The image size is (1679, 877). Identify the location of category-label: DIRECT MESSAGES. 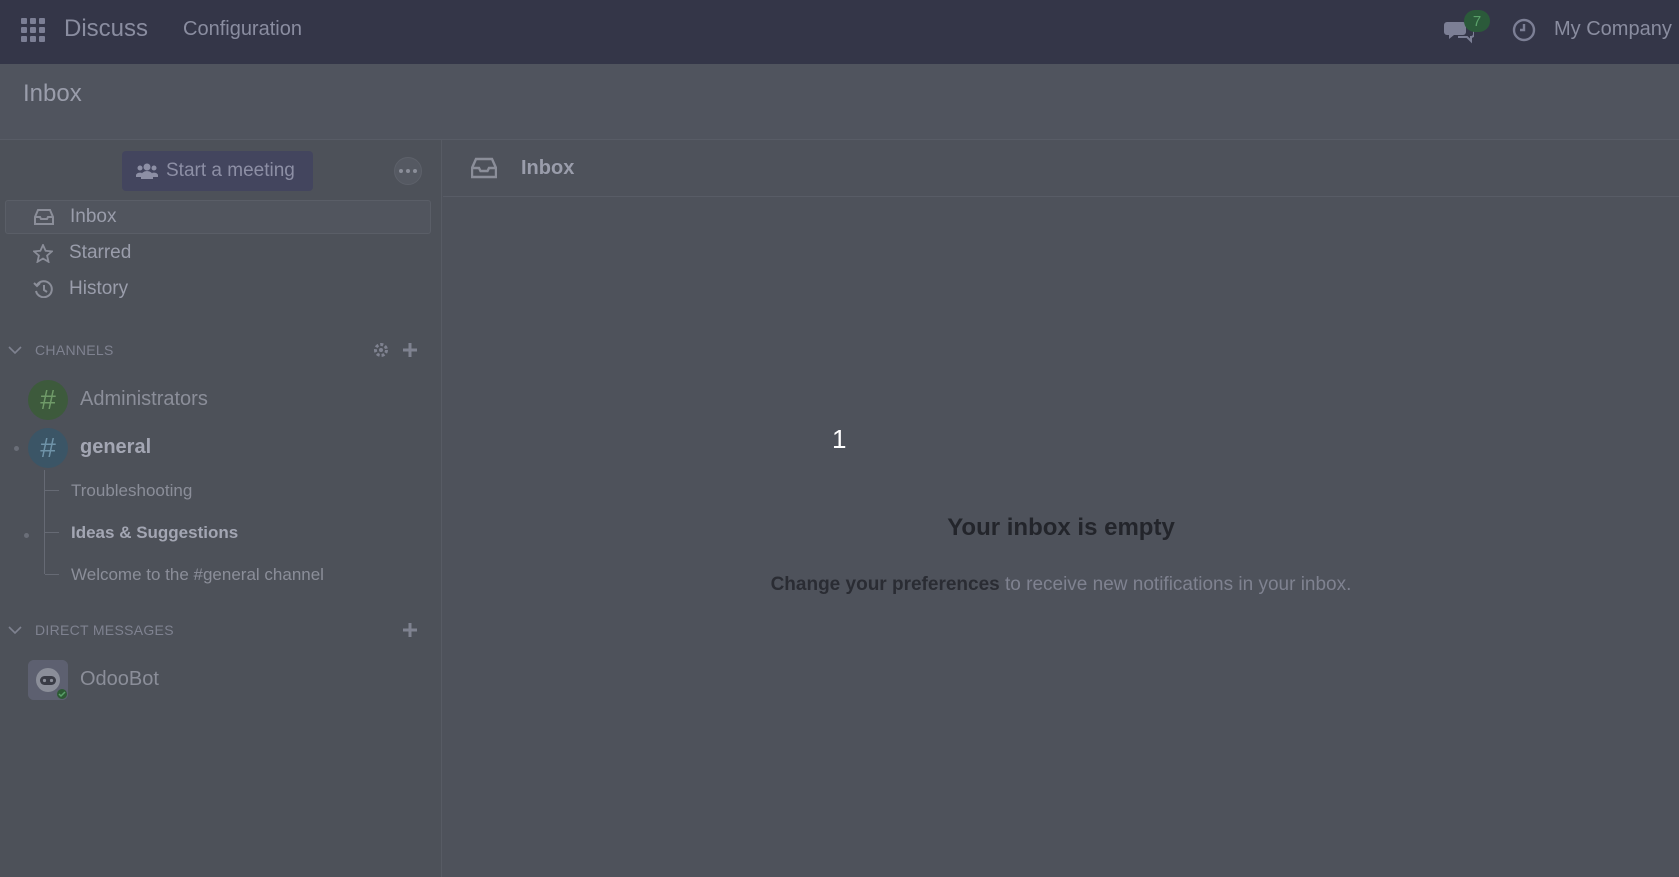
(104, 630).